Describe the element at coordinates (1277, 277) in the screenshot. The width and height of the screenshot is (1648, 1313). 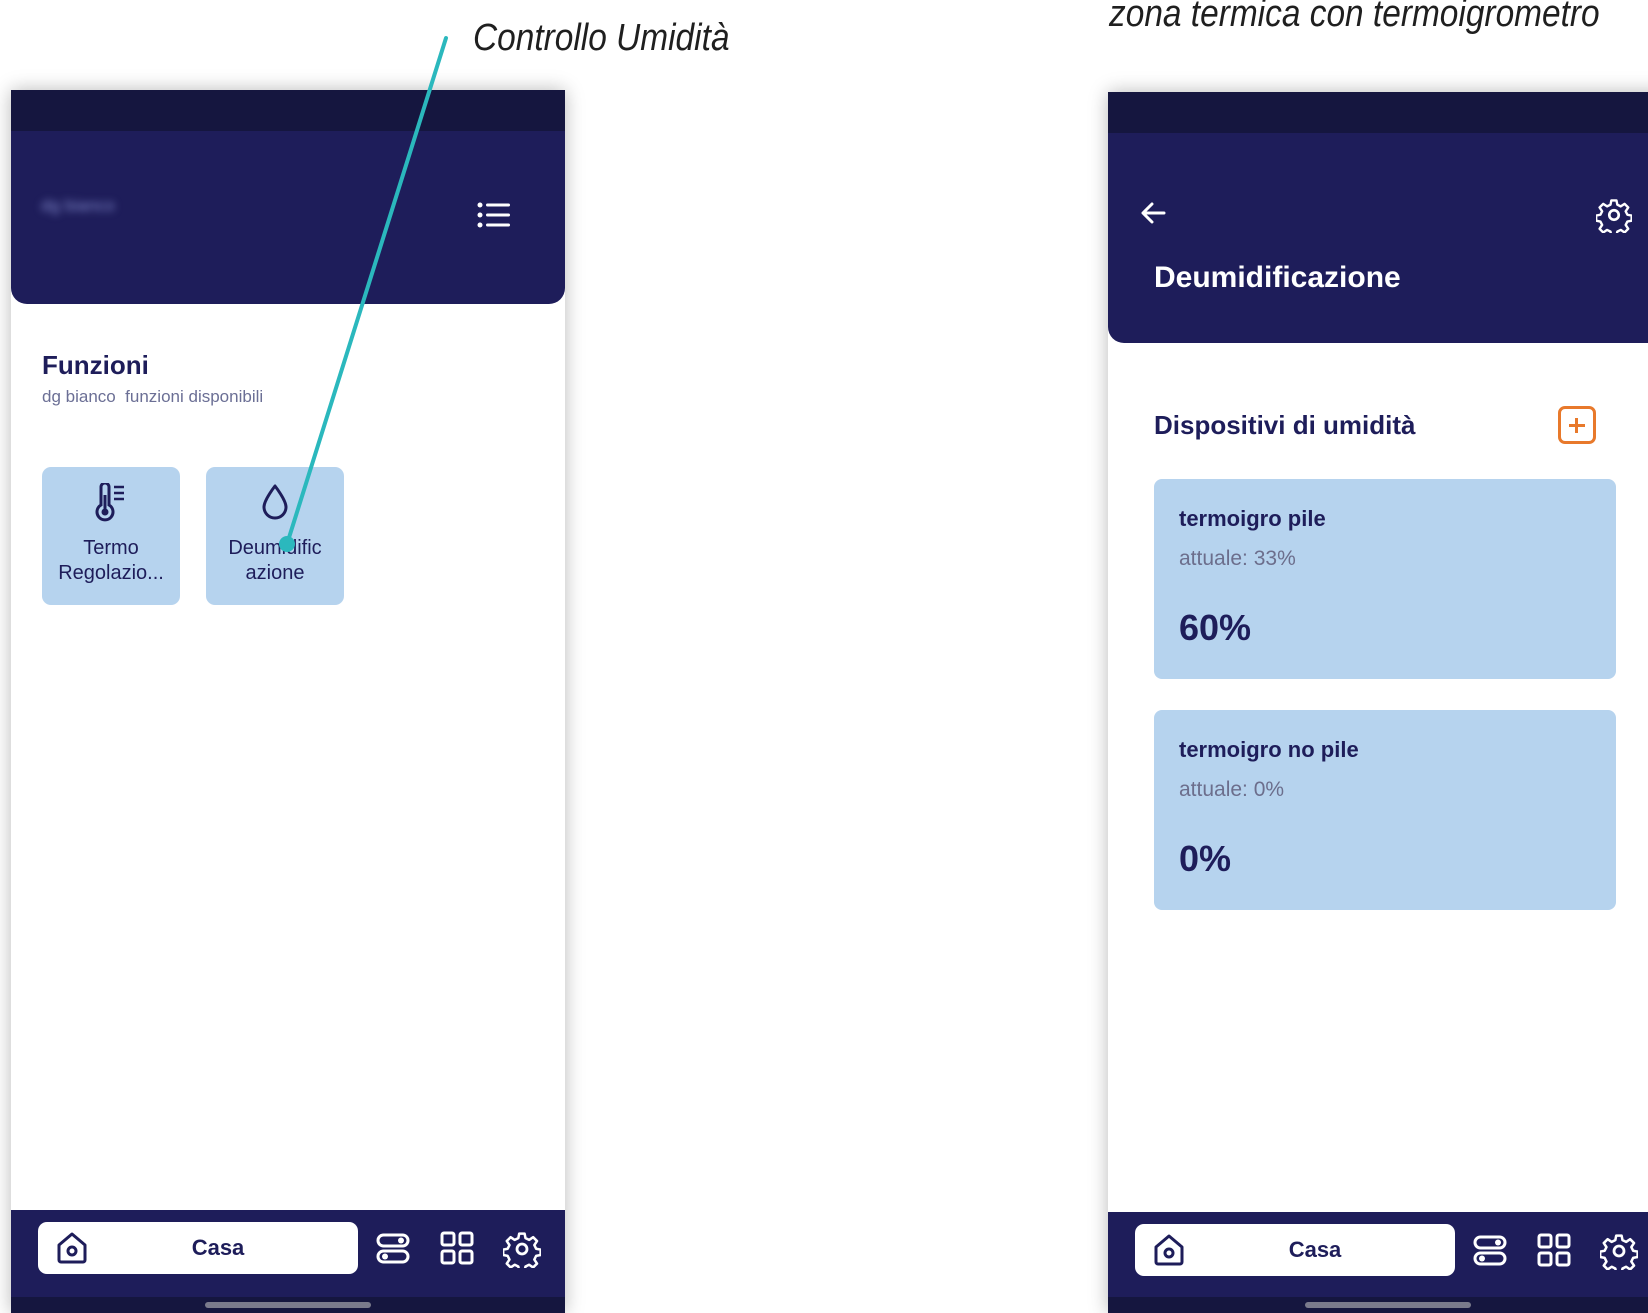
I see `page-title: Deumidificazione` at that location.